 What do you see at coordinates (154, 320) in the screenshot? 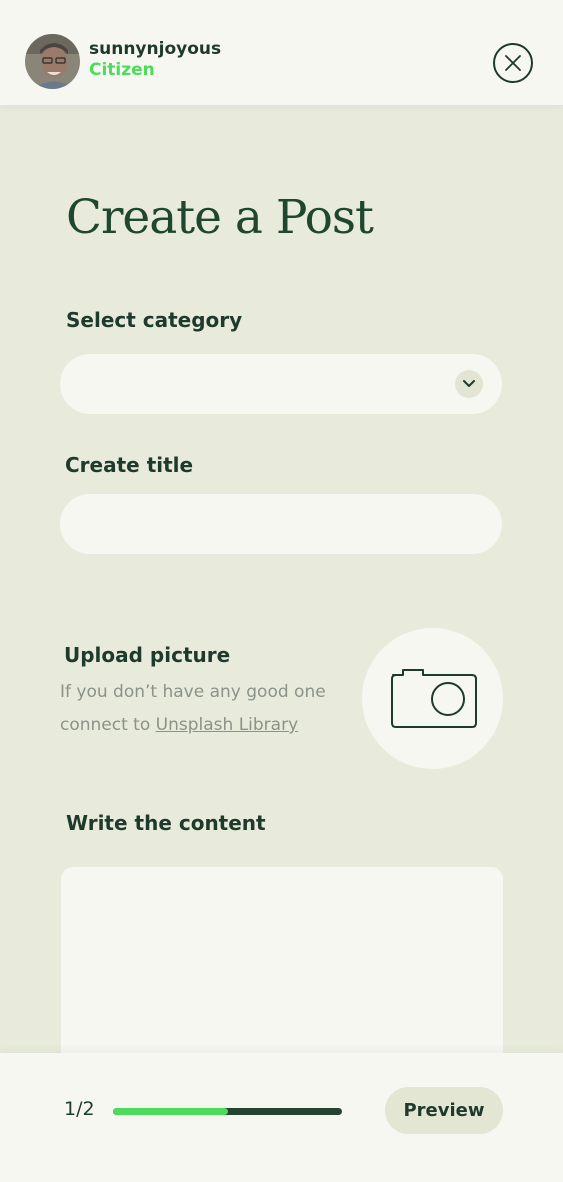
I see `category-label: Select category` at bounding box center [154, 320].